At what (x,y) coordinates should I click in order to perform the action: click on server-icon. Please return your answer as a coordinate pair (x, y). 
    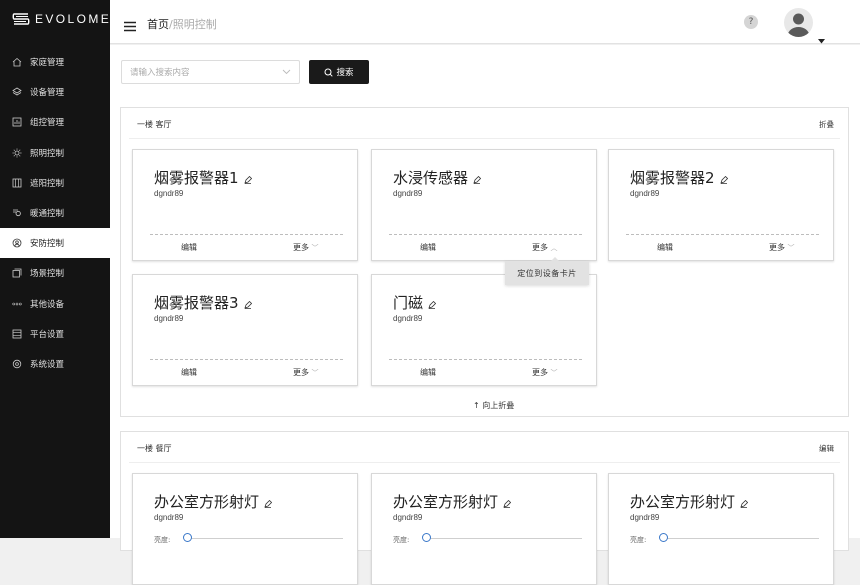
    Looking at the image, I should click on (17, 334).